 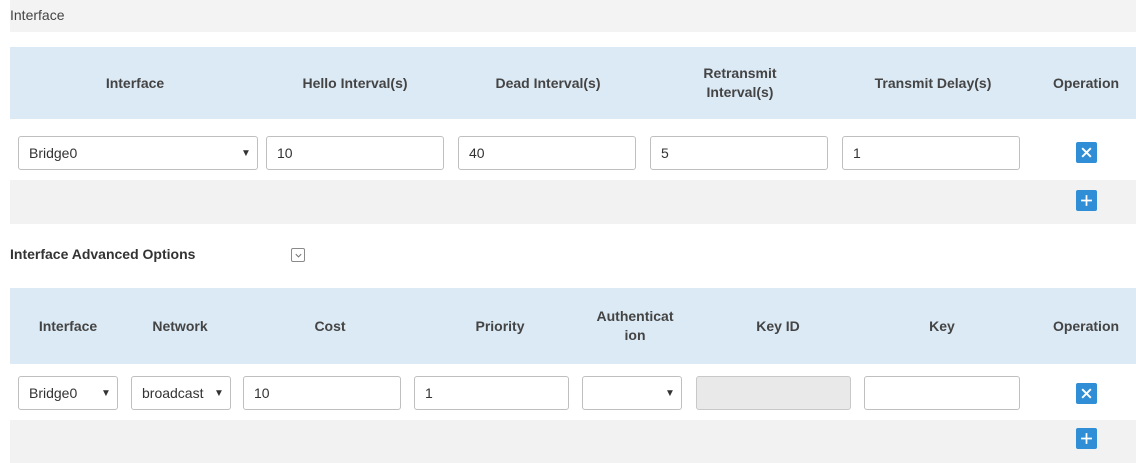 What do you see at coordinates (773, 393) in the screenshot?
I see `key-id-input` at bounding box center [773, 393].